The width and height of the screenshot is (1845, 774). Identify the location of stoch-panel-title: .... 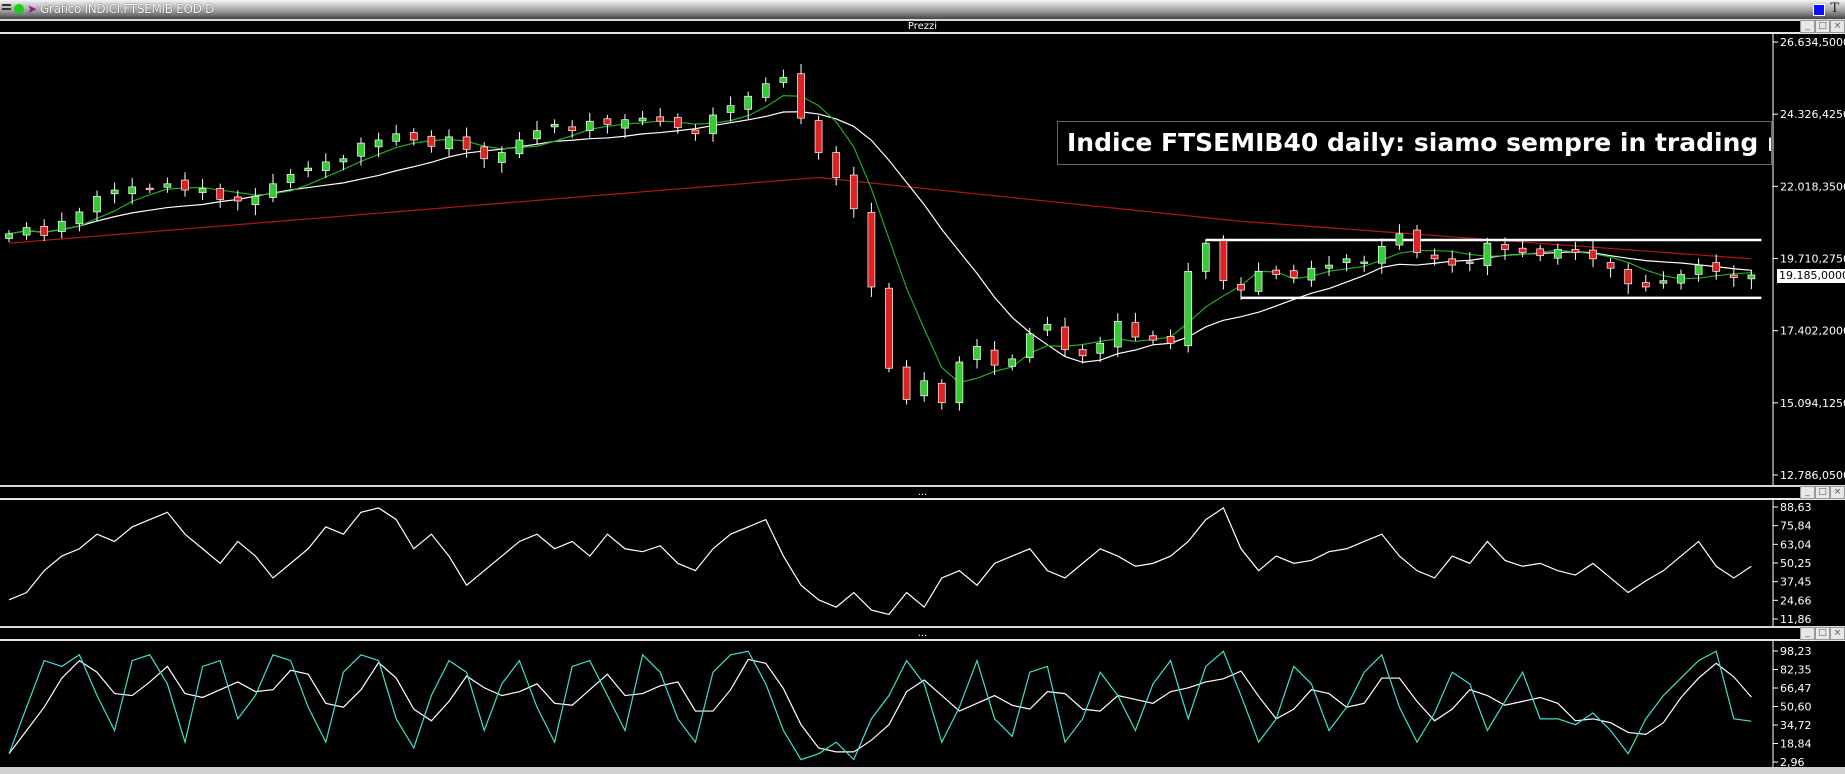
(922, 633).